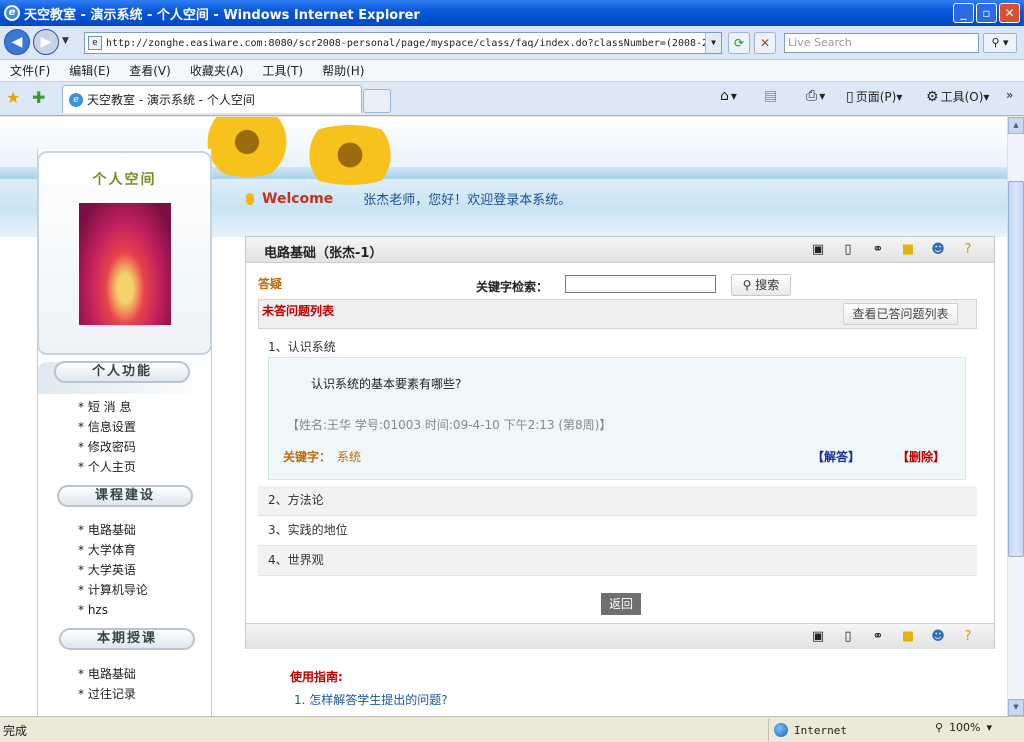 Image resolution: width=1024 pixels, height=742 pixels. I want to click on stop-icon: ✕, so click(765, 43).